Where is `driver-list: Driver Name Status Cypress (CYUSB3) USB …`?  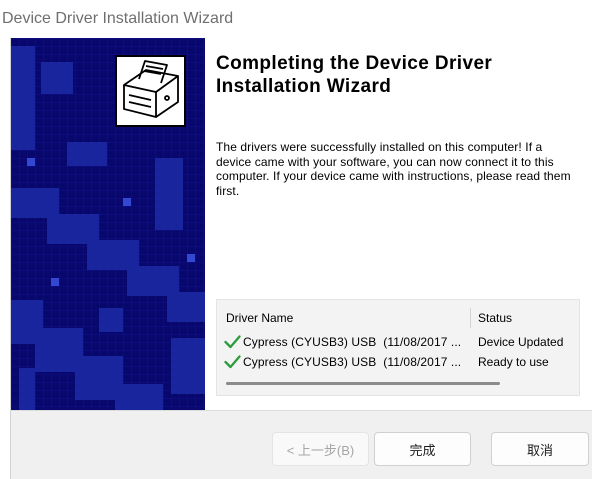
driver-list: Driver Name Status Cypress (CYUSB3) USB … is located at coordinates (398, 347).